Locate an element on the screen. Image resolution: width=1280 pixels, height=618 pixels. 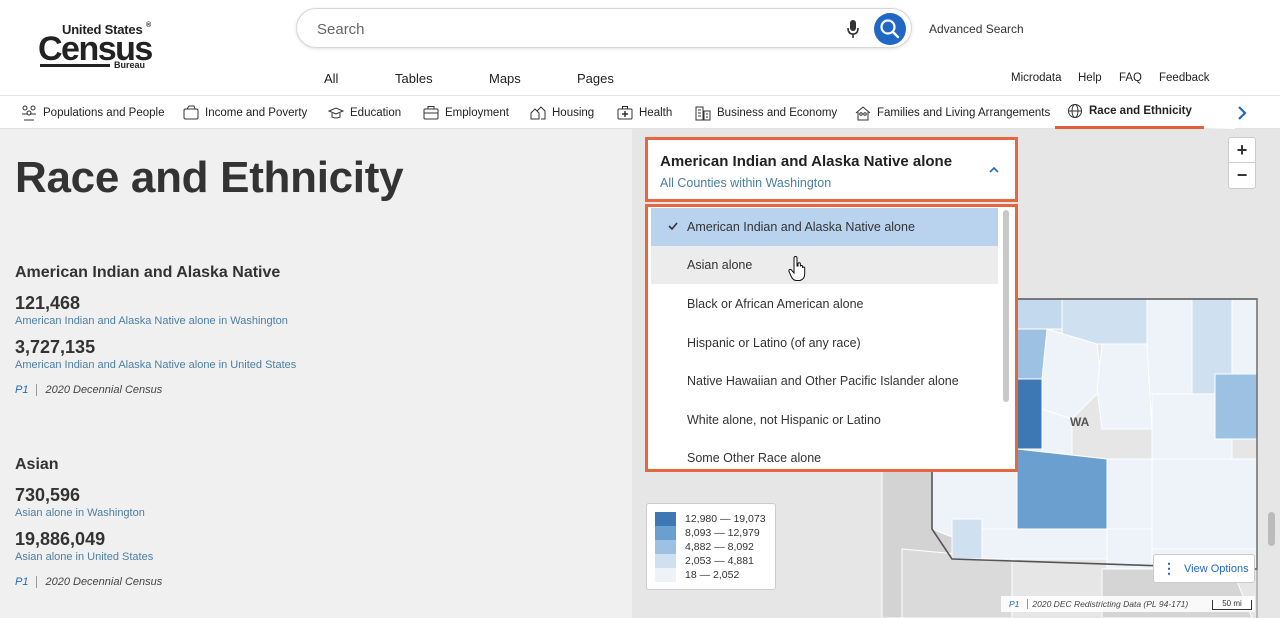
tab-tables: Tables is located at coordinates (414, 78).